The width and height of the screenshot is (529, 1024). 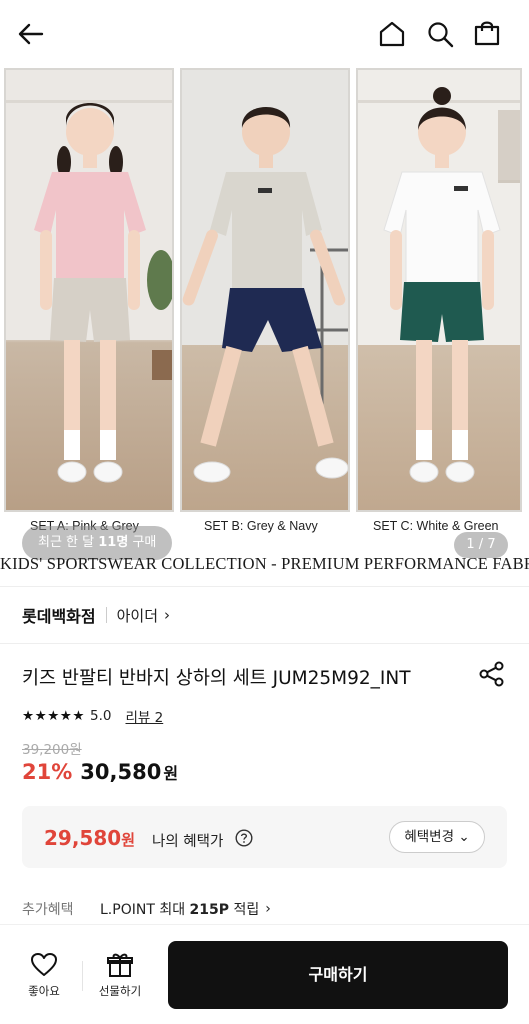 I want to click on store-name: 롯데백화점, so click(x=59, y=615).